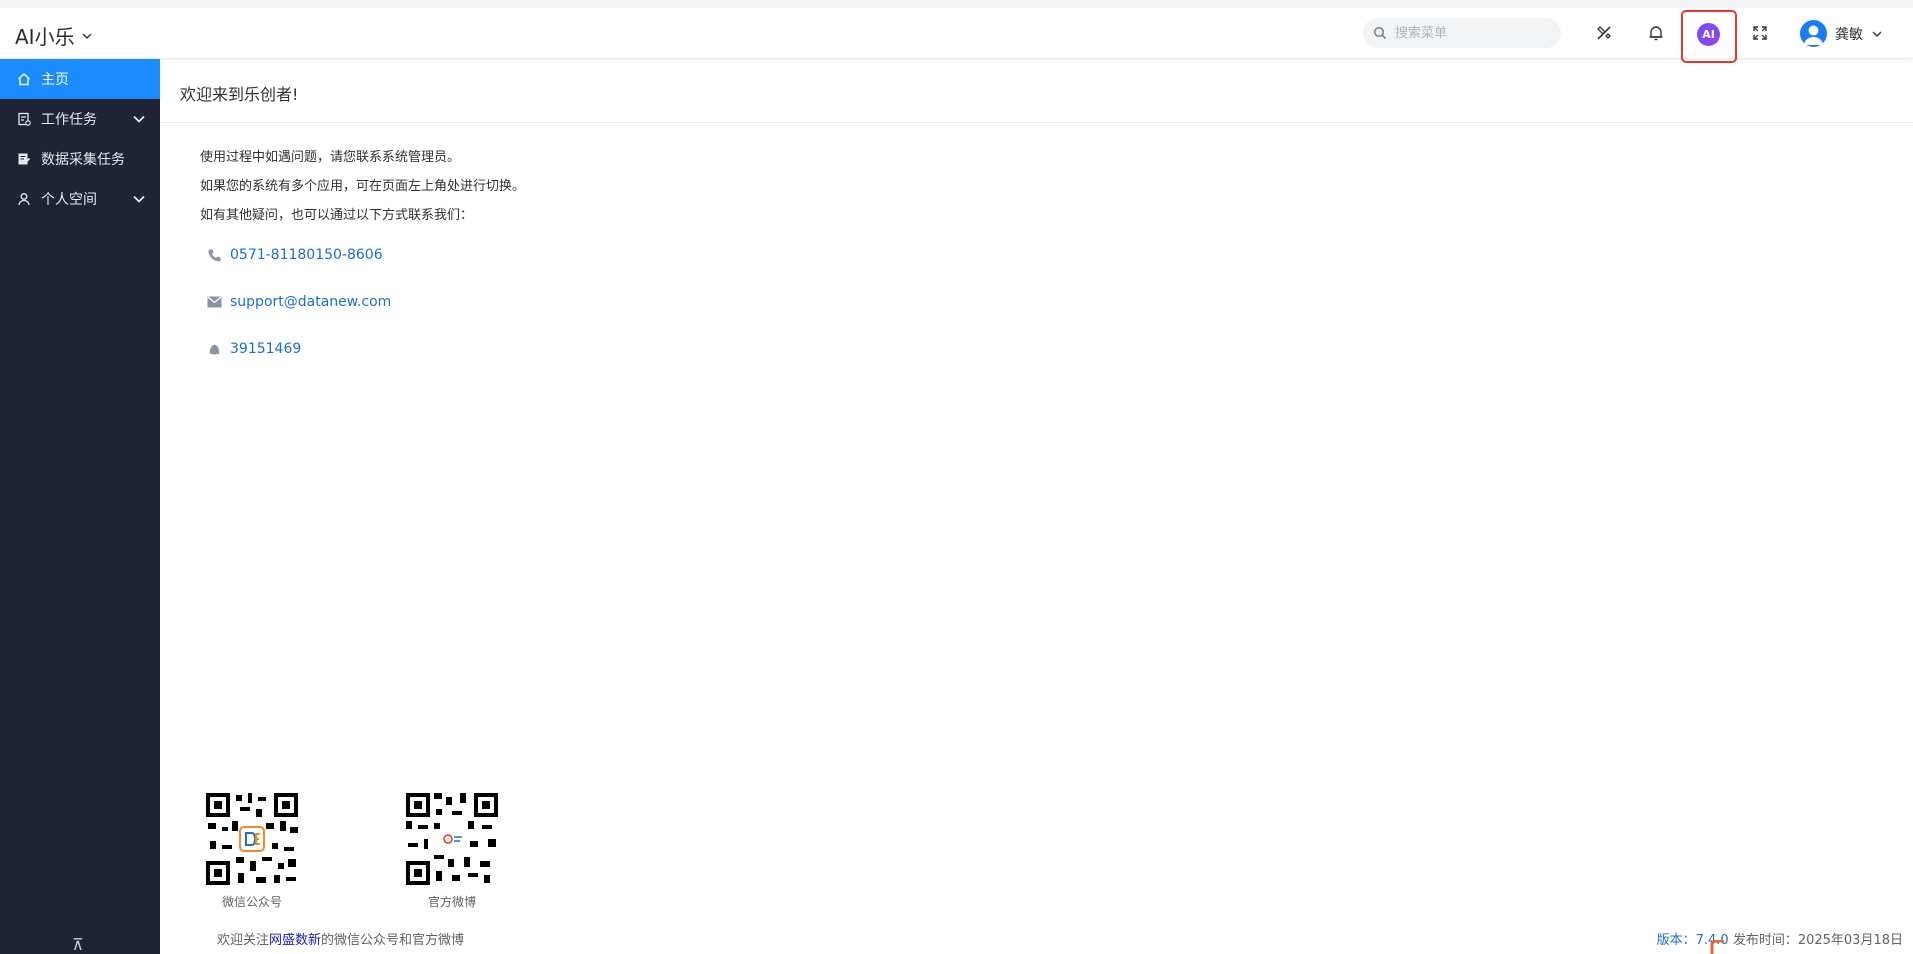 The height and width of the screenshot is (954, 1913). I want to click on app-switcher: AI小乐, so click(54, 35).